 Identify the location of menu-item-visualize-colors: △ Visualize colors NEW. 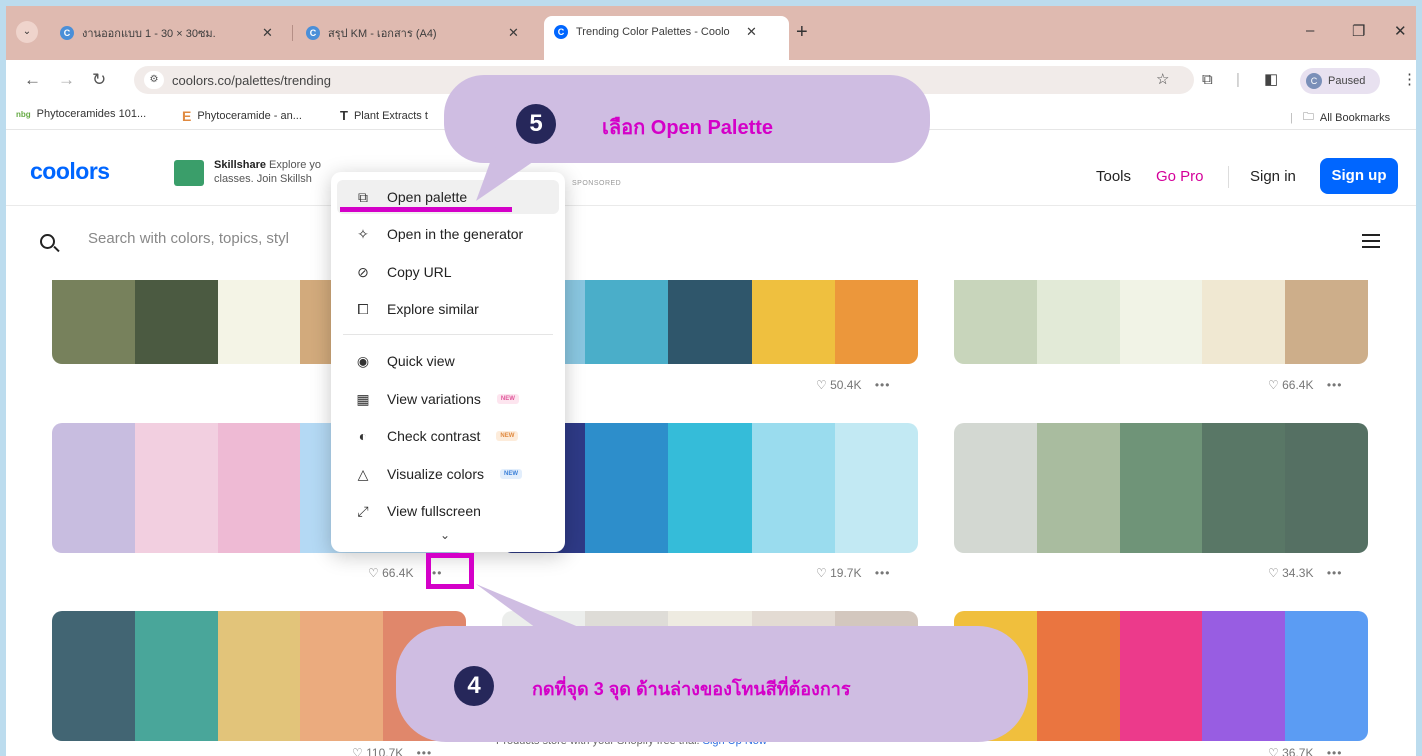
(448, 474).